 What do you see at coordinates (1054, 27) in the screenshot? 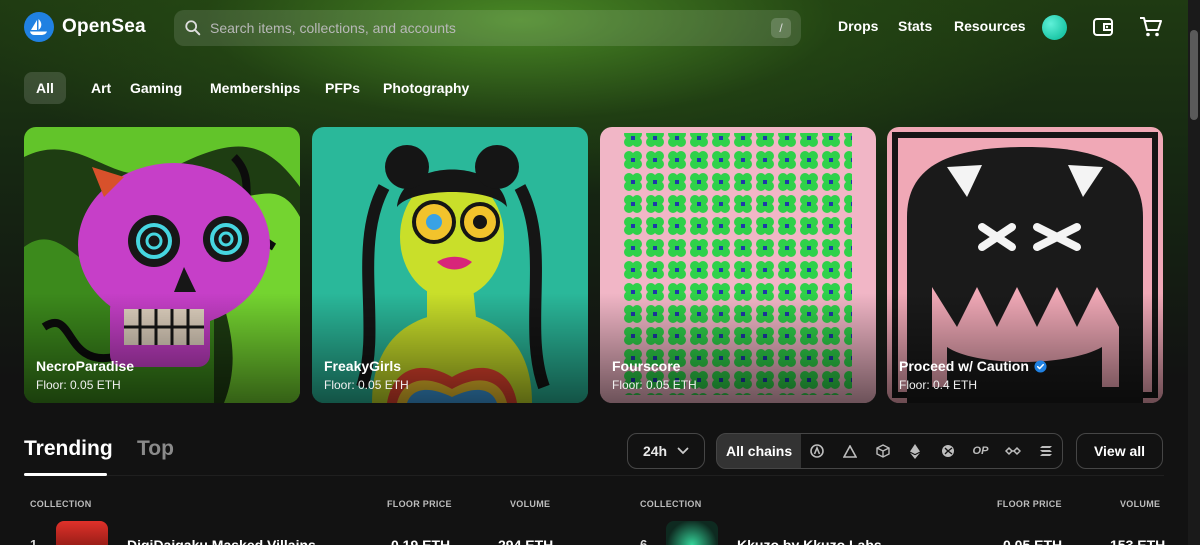
I see `avatar` at bounding box center [1054, 27].